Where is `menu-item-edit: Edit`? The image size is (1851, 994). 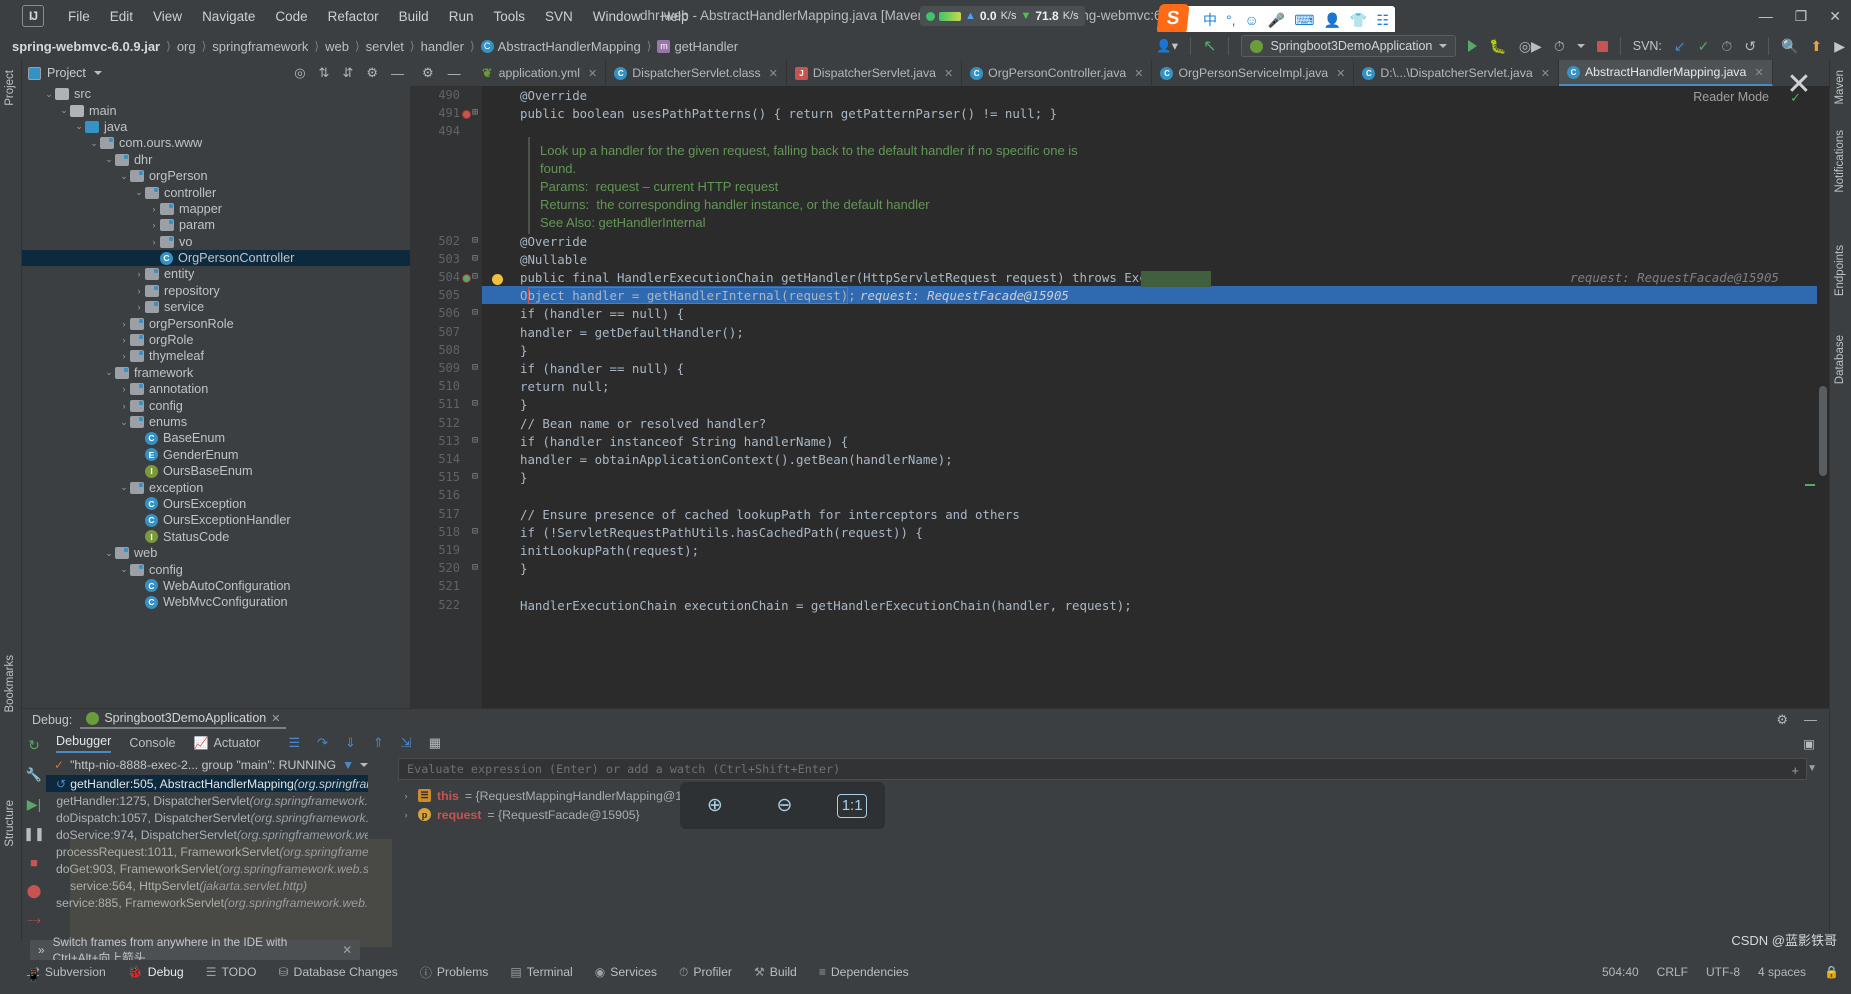
menu-item-edit: Edit is located at coordinates (121, 16).